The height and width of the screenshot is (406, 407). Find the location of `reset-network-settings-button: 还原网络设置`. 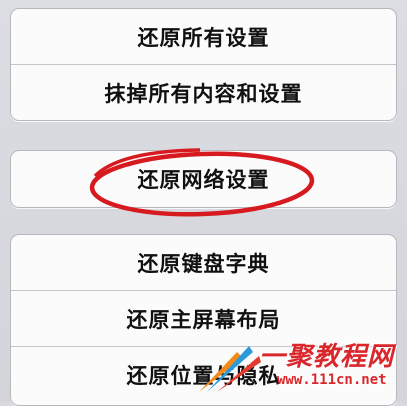

reset-network-settings-button: 还原网络设置 is located at coordinates (203, 179).